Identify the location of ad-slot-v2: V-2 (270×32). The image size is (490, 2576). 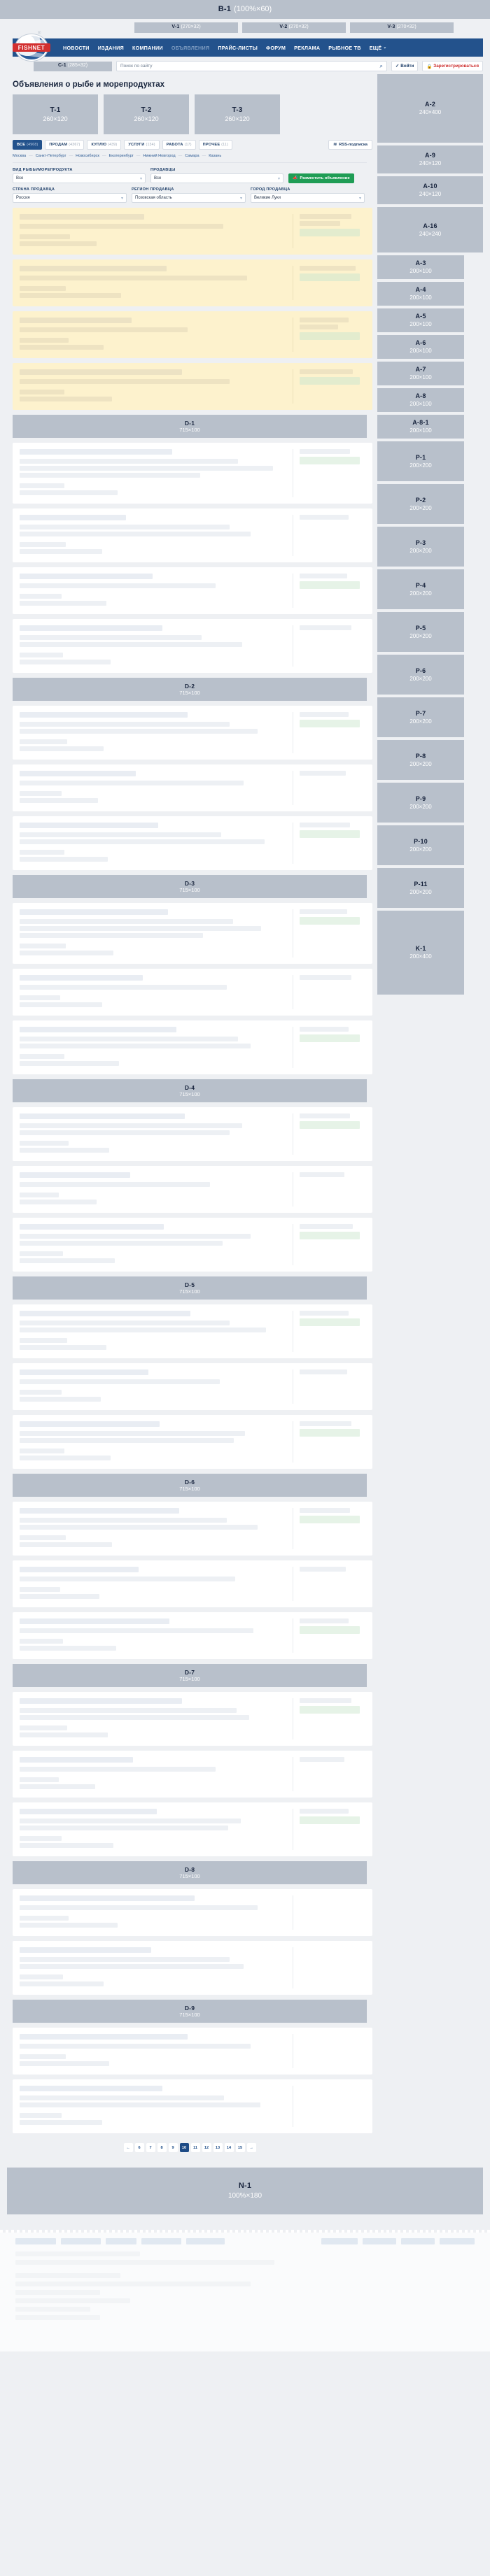
(294, 27).